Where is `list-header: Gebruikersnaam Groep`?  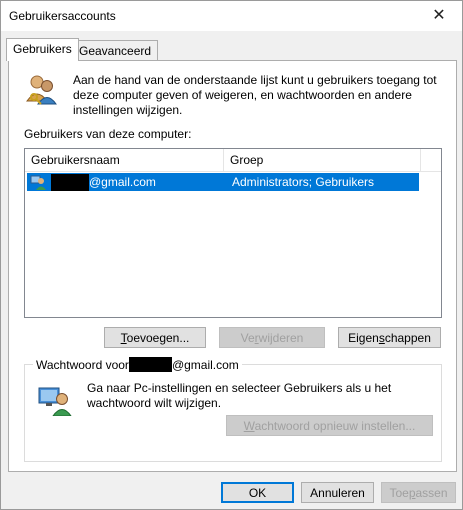
list-header: Gebruikersnaam Groep is located at coordinates (233, 160).